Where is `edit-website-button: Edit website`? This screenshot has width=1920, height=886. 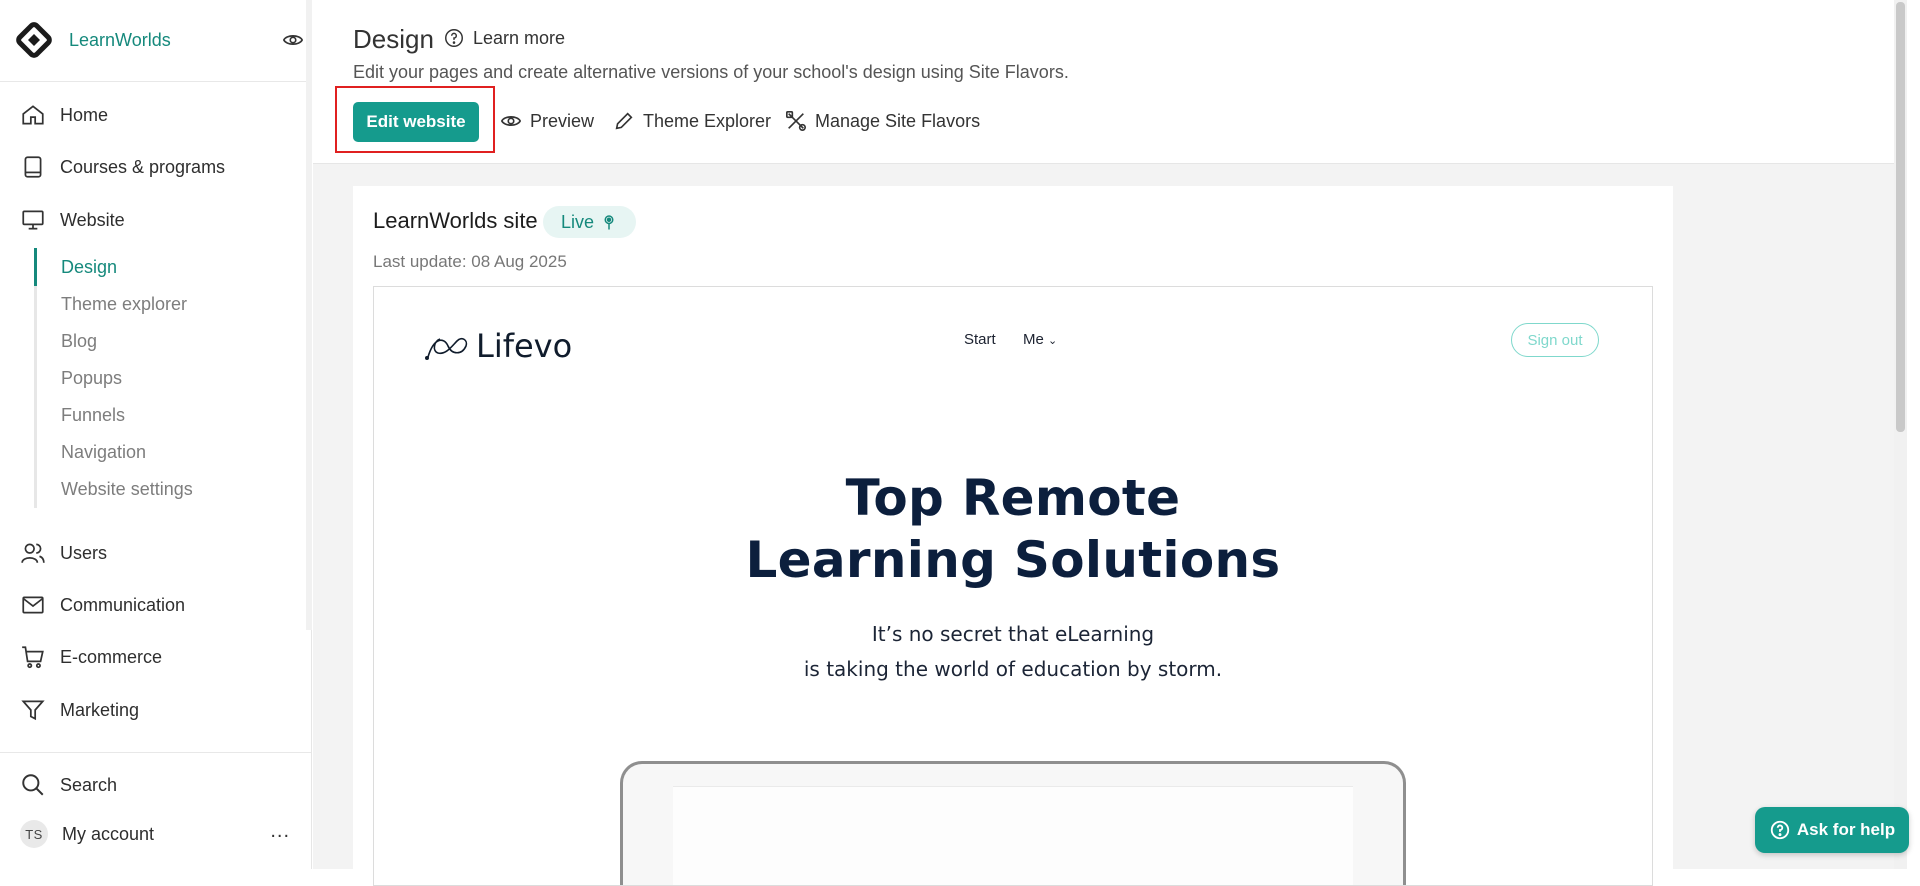
edit-website-button: Edit website is located at coordinates (416, 122).